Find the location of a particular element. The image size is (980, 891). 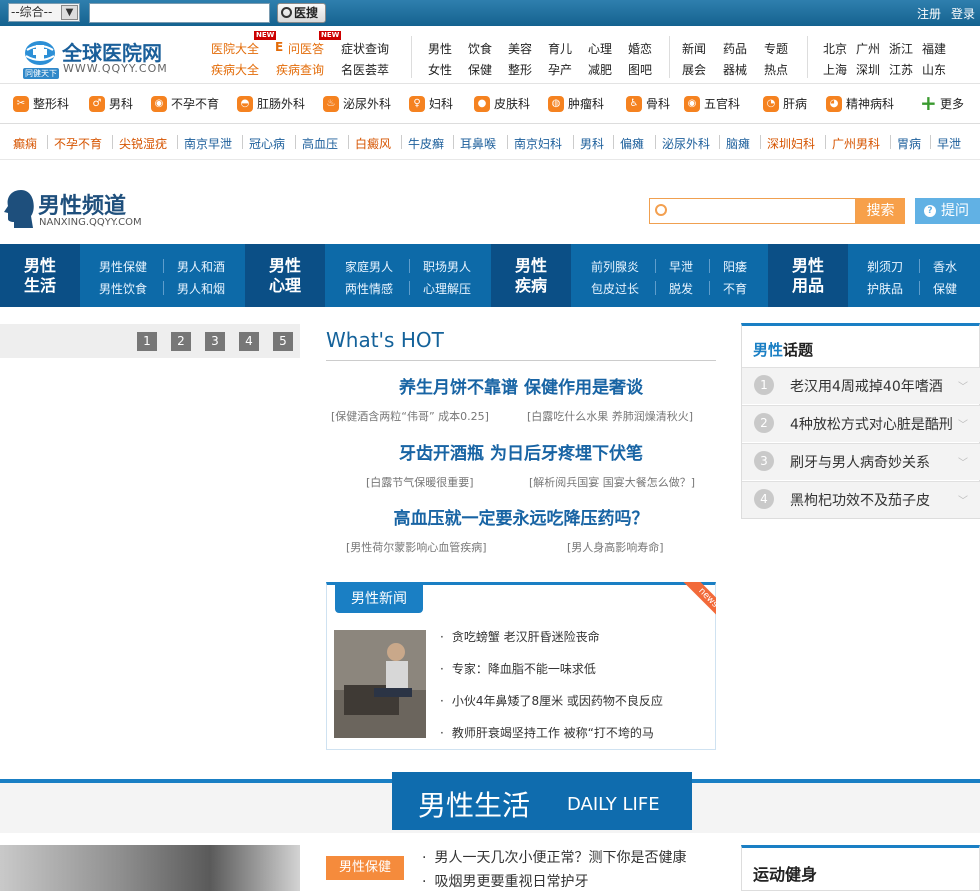

top-link: 热点 is located at coordinates (776, 69).